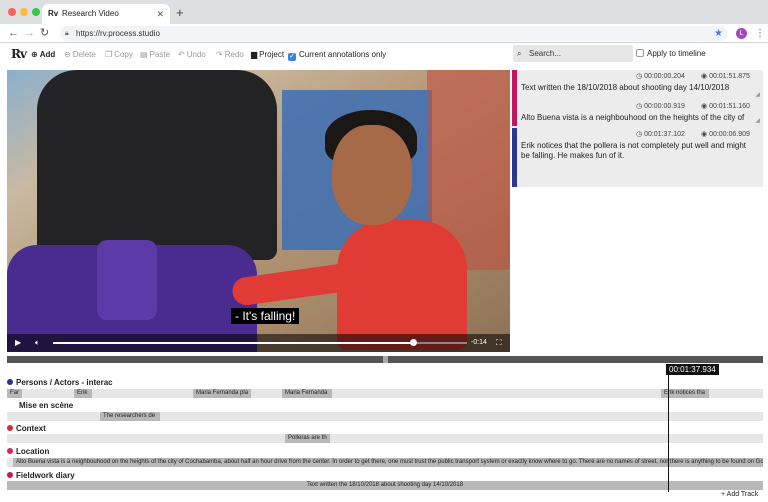 Image resolution: width=768 pixels, height=502 pixels. Describe the element at coordinates (718, 33) in the screenshot. I see `bookmark-star-icon: ★` at that location.